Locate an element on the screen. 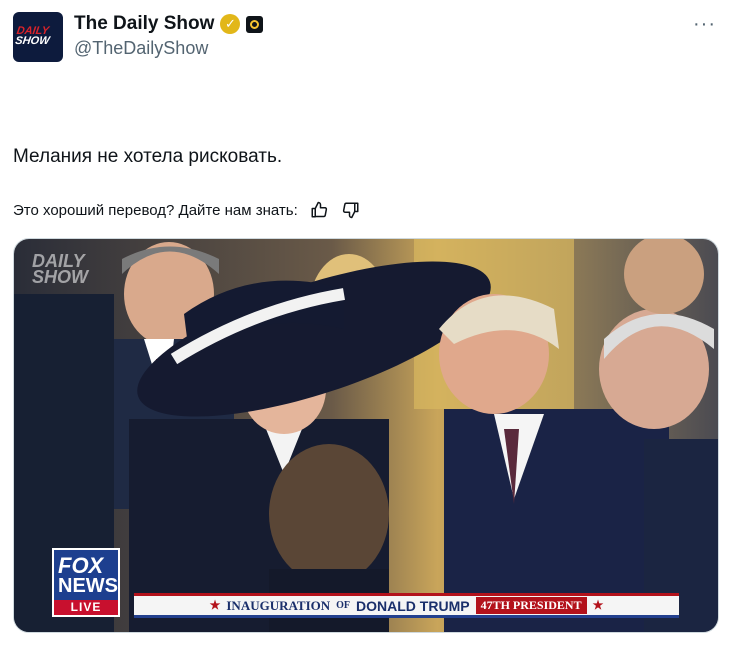 This screenshot has height=650, width=732. avatar: DAILY SHOW is located at coordinates (38, 37).